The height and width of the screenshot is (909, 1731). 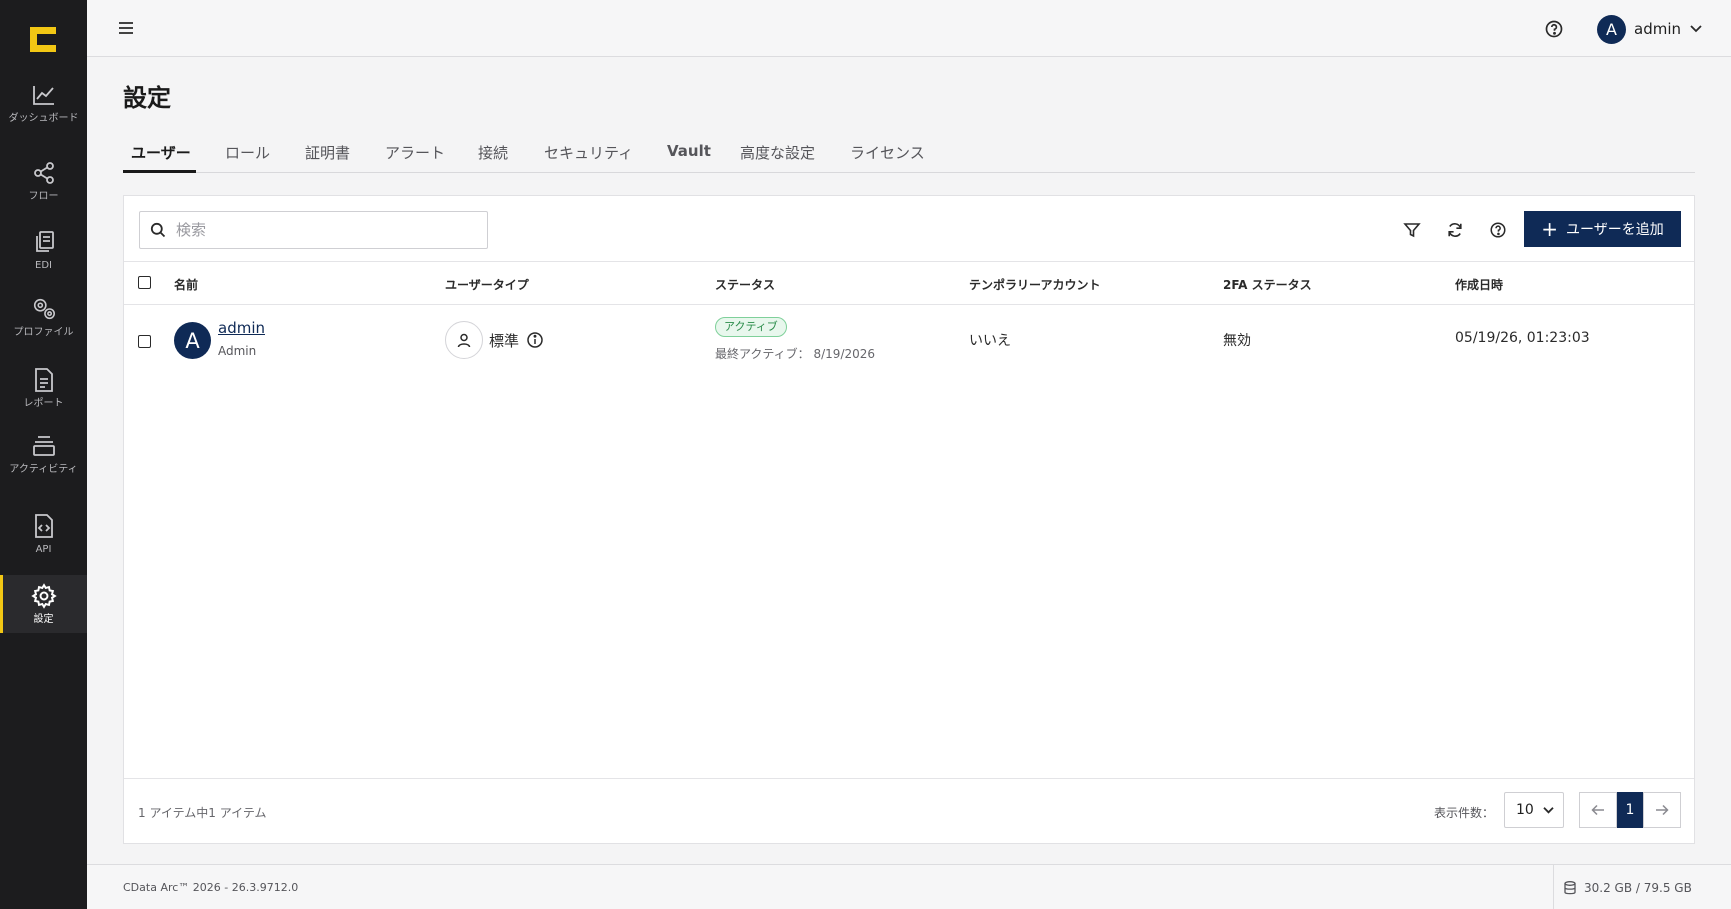 I want to click on info-icon, so click(x=535, y=340).